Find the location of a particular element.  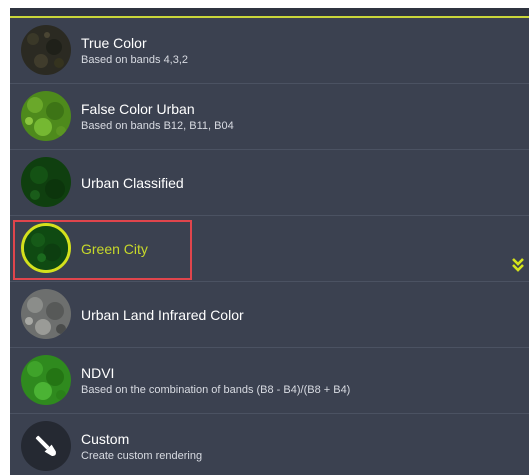

rendering-item-true-color: True Color Based on bands 4,3,2 is located at coordinates (269, 51).